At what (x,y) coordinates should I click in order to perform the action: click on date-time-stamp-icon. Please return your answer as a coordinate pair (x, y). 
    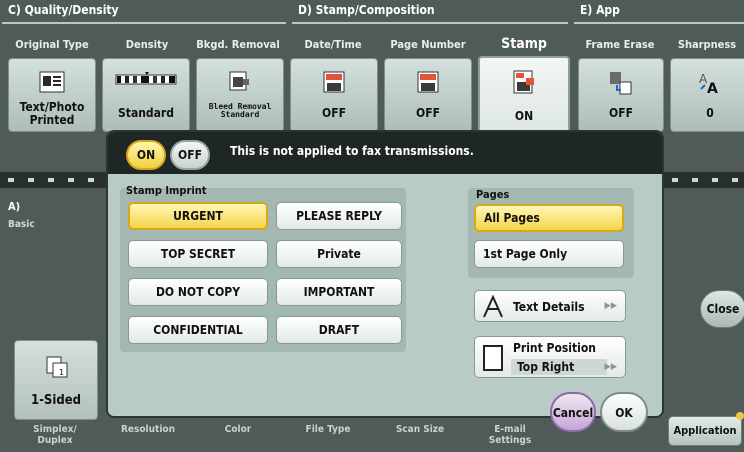
    Looking at the image, I should click on (334, 84).